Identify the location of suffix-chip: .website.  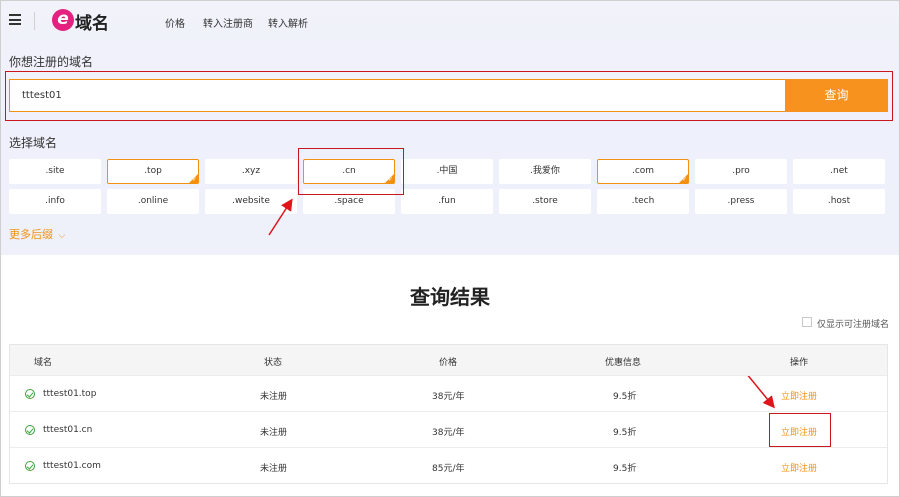
(251, 201).